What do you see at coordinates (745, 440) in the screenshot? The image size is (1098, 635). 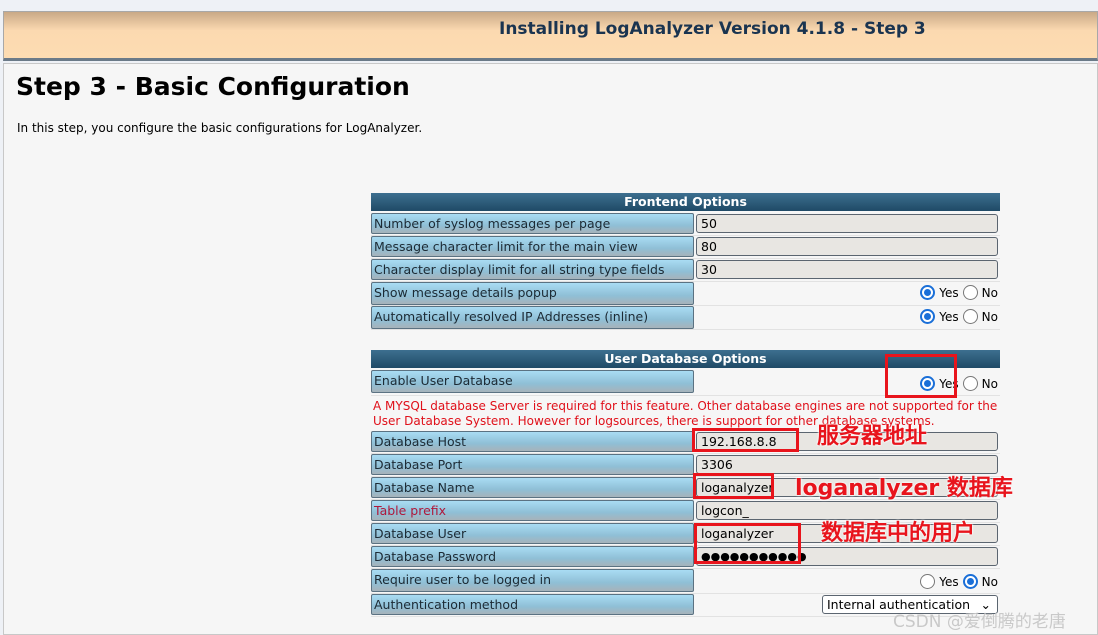 I see `highlight-box-host` at bounding box center [745, 440].